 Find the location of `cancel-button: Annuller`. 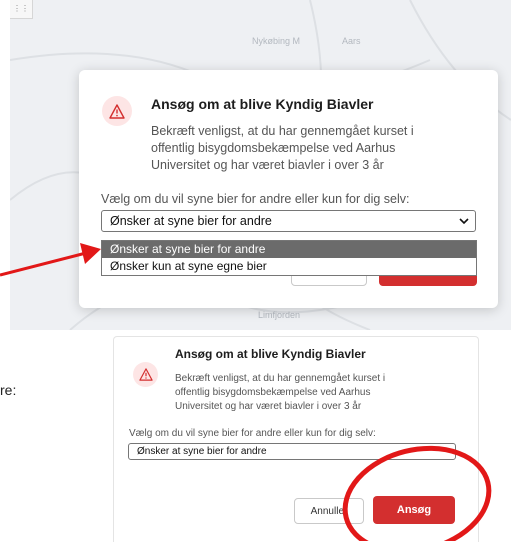

cancel-button: Annuller is located at coordinates (329, 511).